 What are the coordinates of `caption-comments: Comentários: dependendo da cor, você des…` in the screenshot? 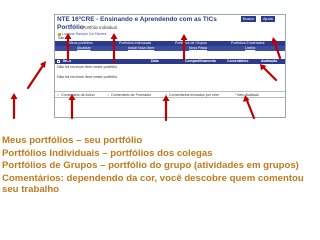 It's located at (153, 184).